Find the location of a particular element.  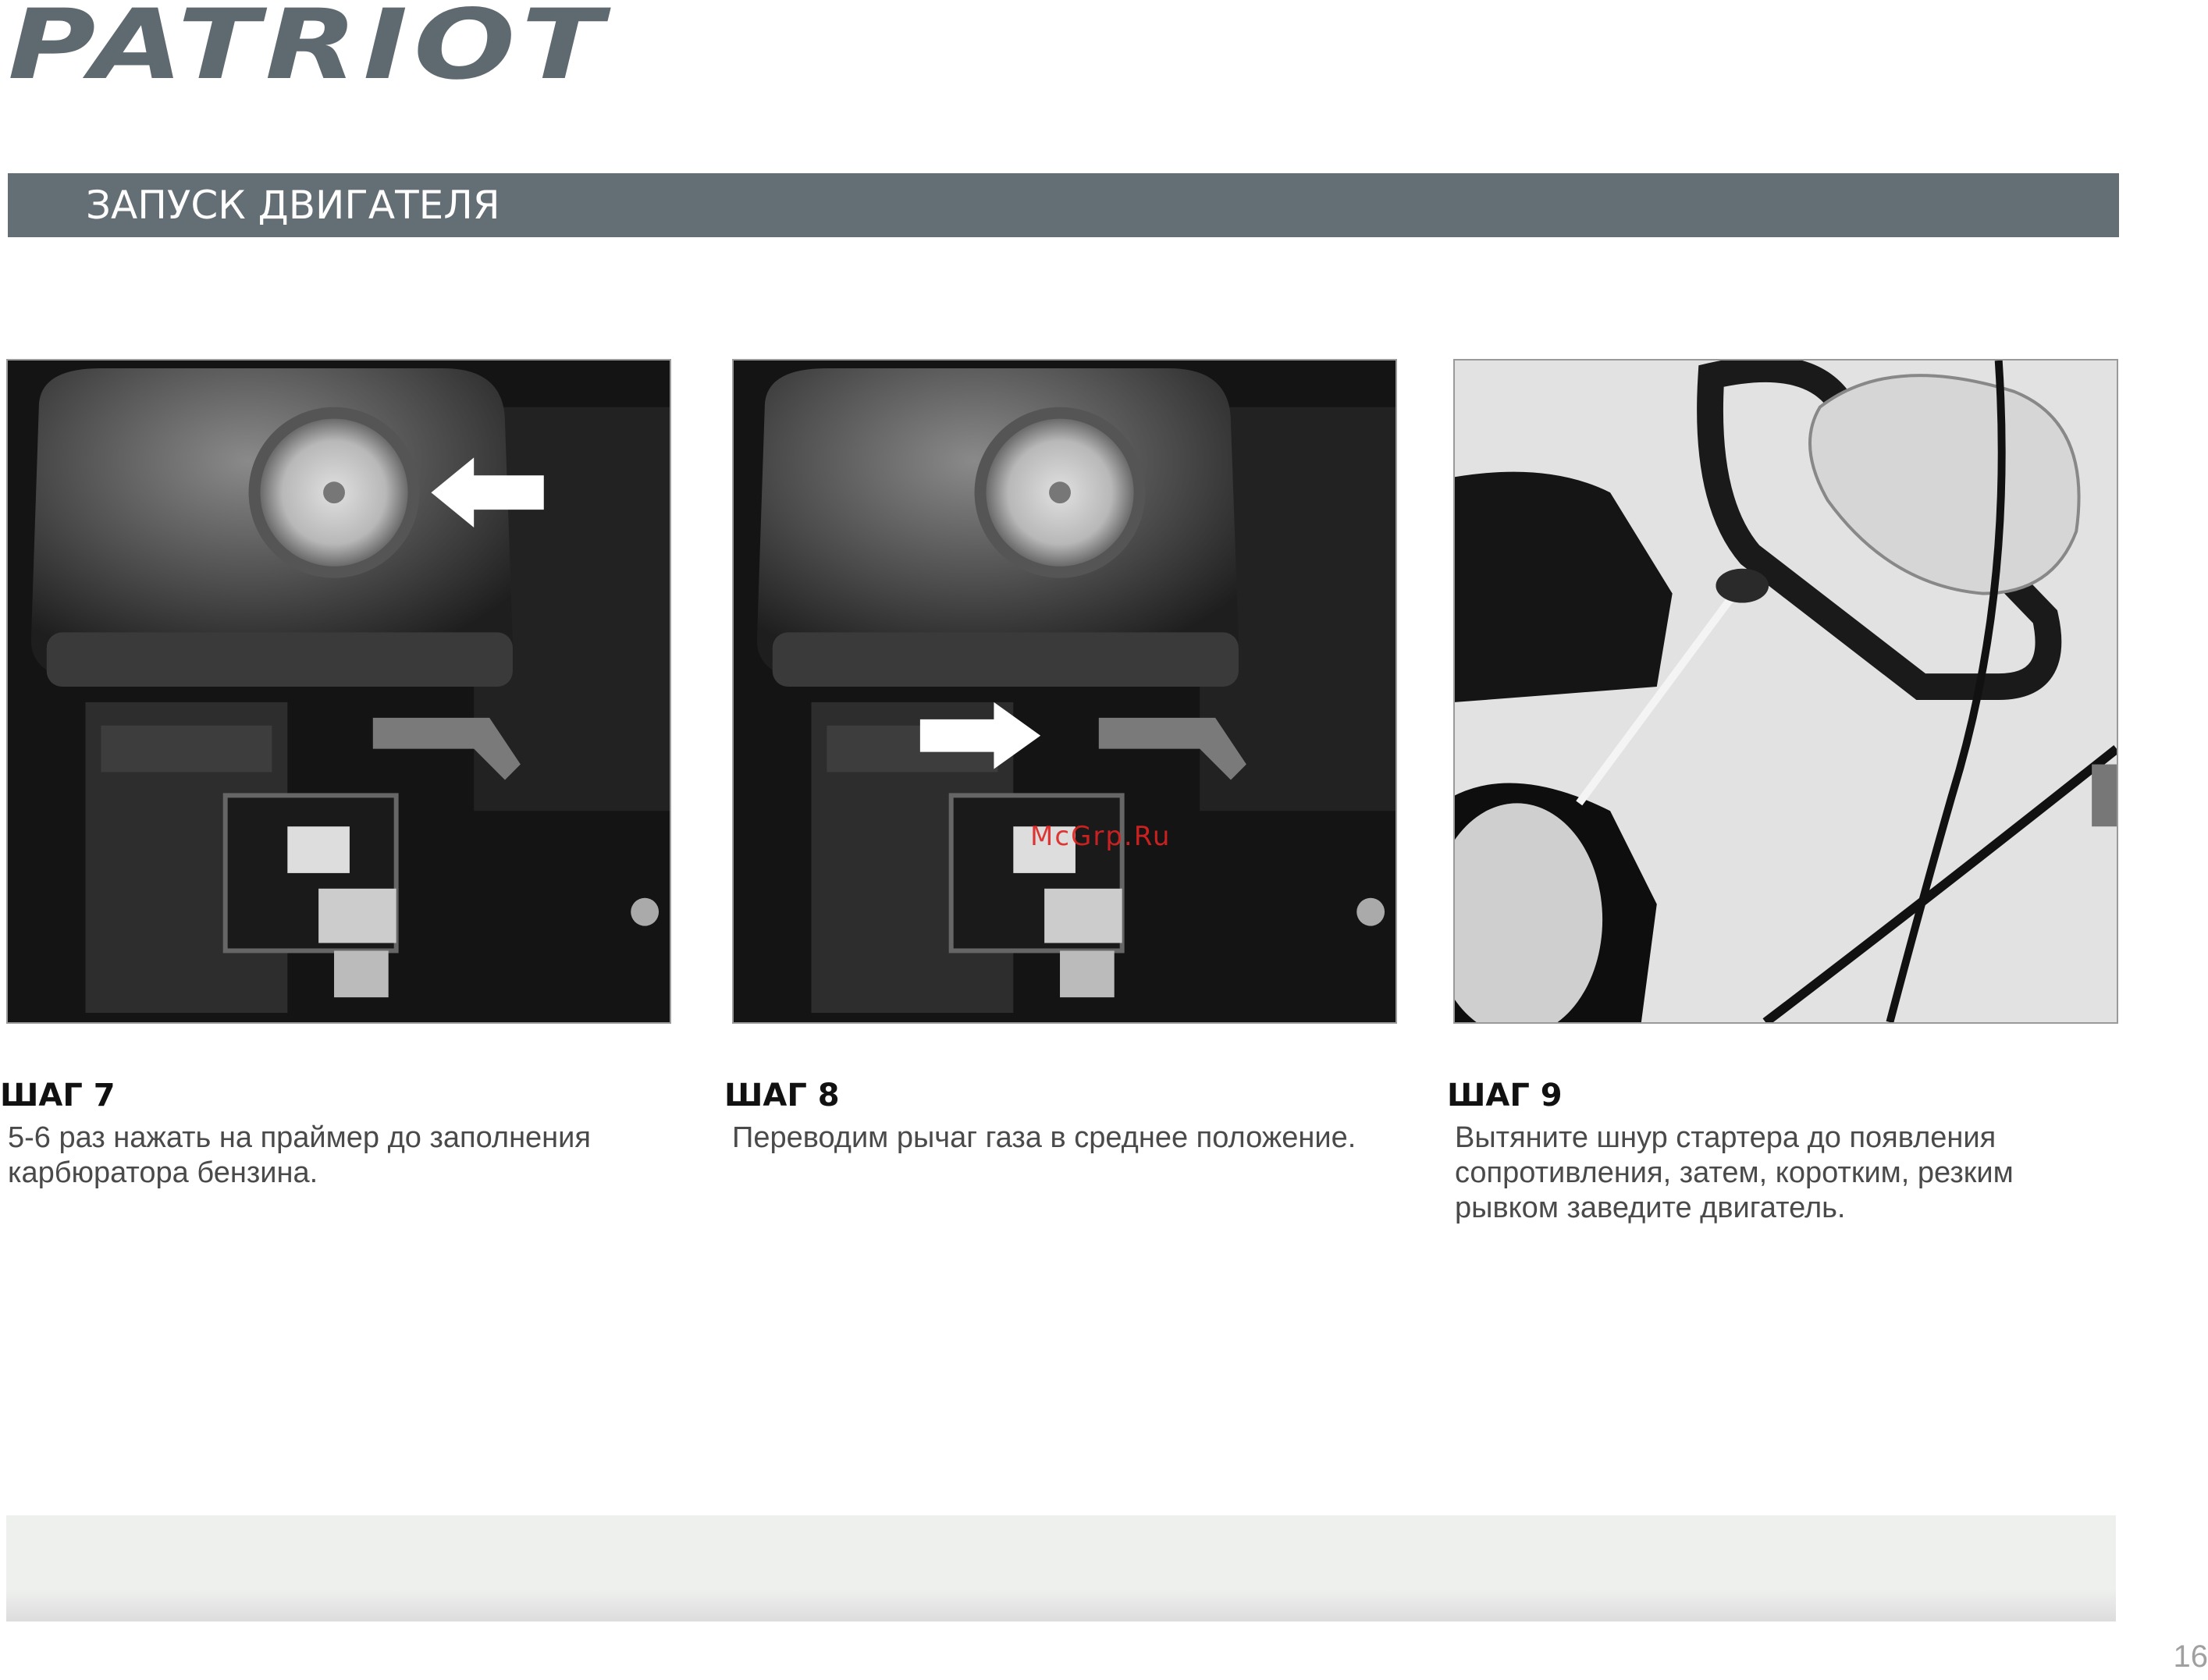

footer-band is located at coordinates (1061, 1568).